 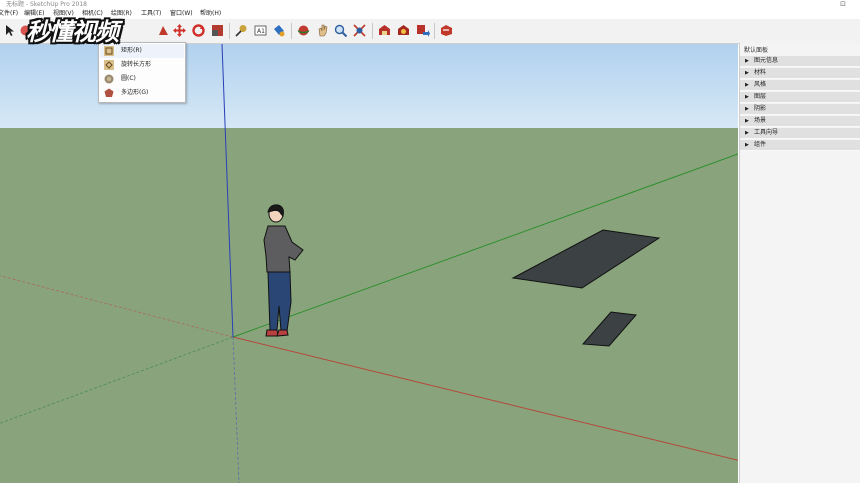 What do you see at coordinates (303, 30) in the screenshot?
I see `orbit-icon` at bounding box center [303, 30].